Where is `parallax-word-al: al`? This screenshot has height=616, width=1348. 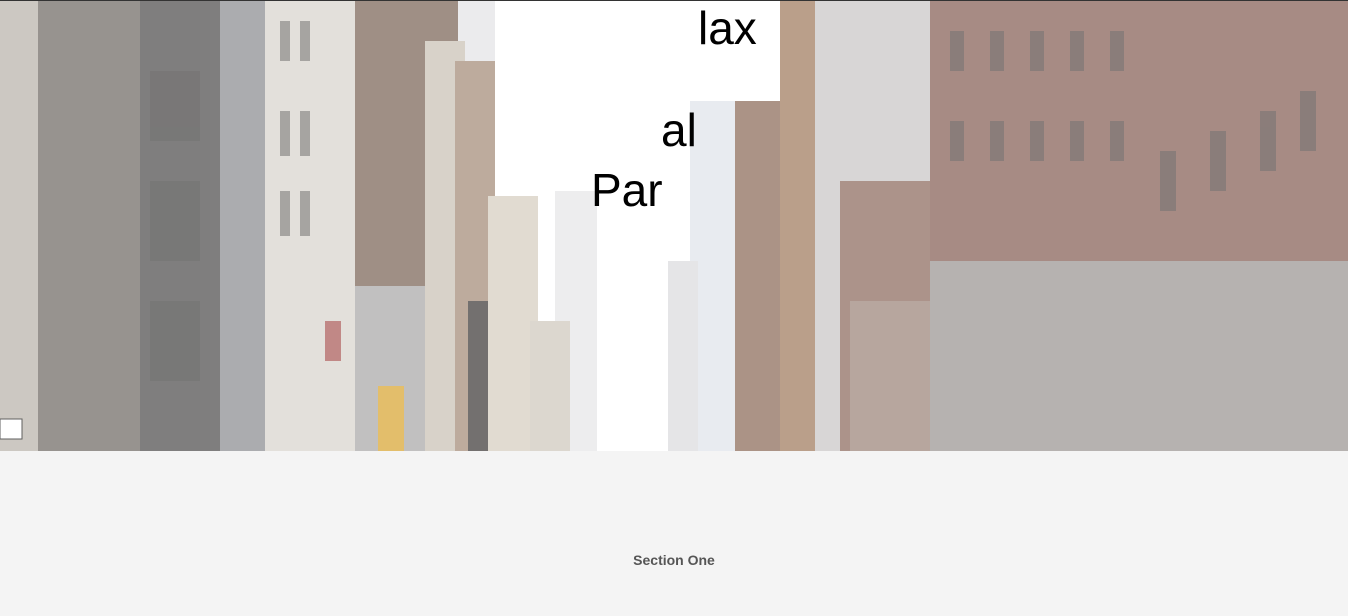 parallax-word-al: al is located at coordinates (679, 130).